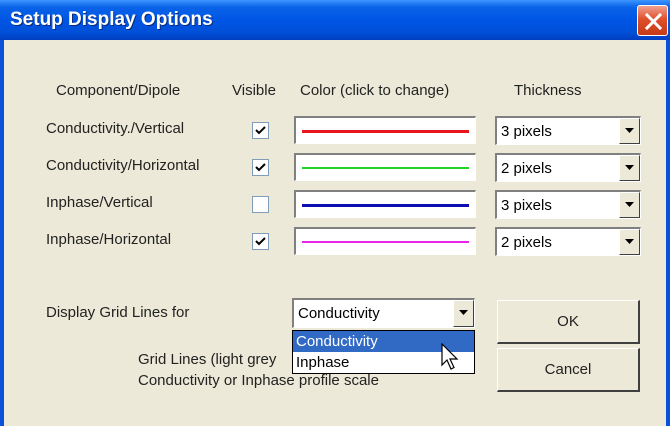  Describe the element at coordinates (109, 239) in the screenshot. I see `row-label: Inphase/Horizontal` at that location.